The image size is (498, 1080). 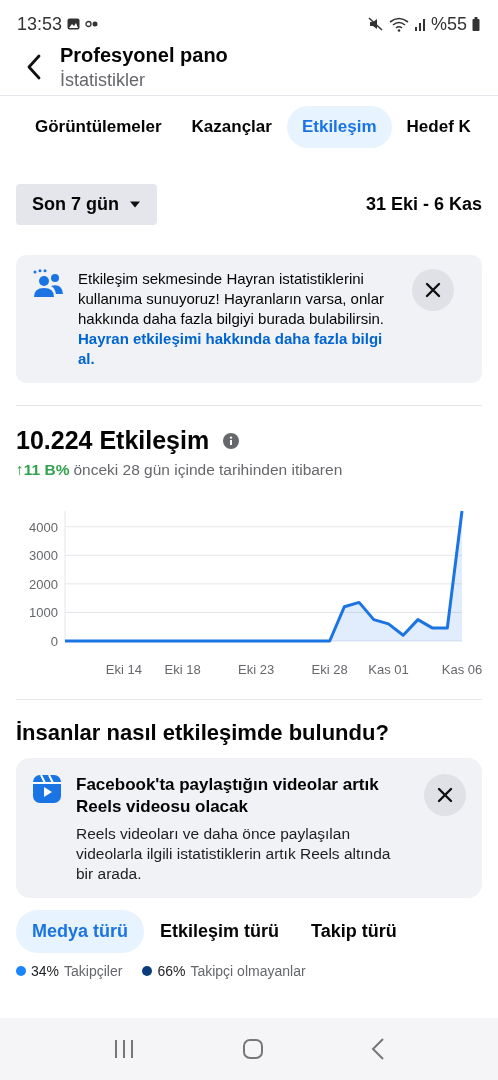 What do you see at coordinates (339, 127) in the screenshot?
I see `tab: Etkileşim` at bounding box center [339, 127].